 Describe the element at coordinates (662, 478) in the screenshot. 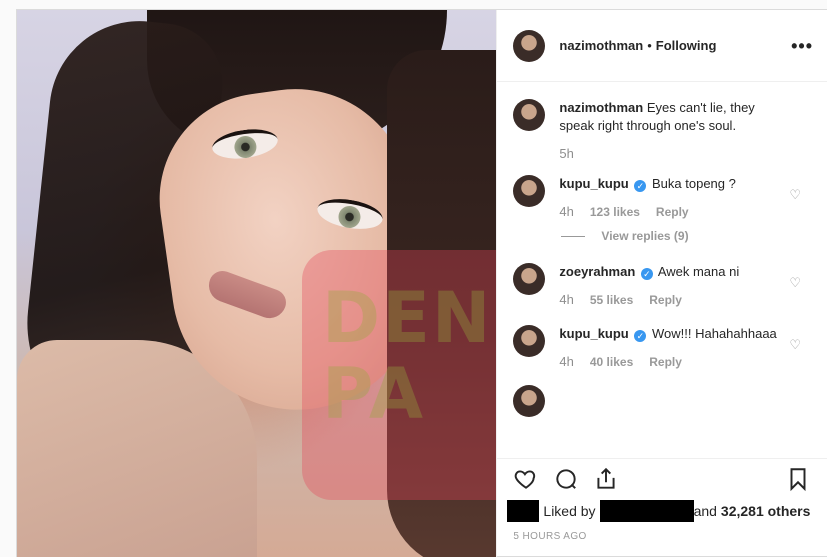

I see `action-bar` at that location.